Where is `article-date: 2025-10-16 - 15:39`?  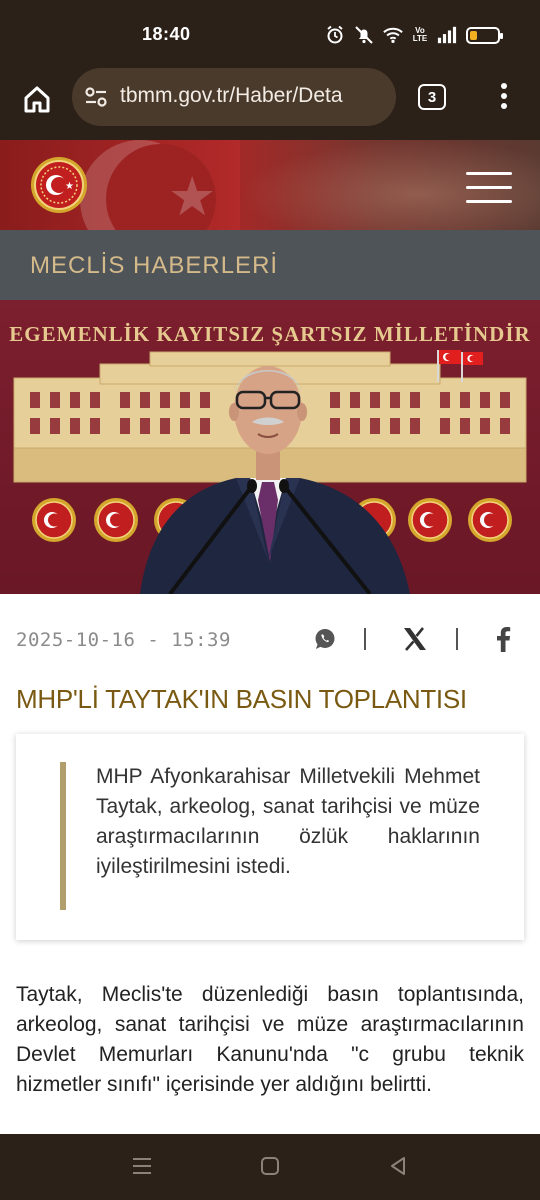 article-date: 2025-10-16 - 15:39 is located at coordinates (123, 640).